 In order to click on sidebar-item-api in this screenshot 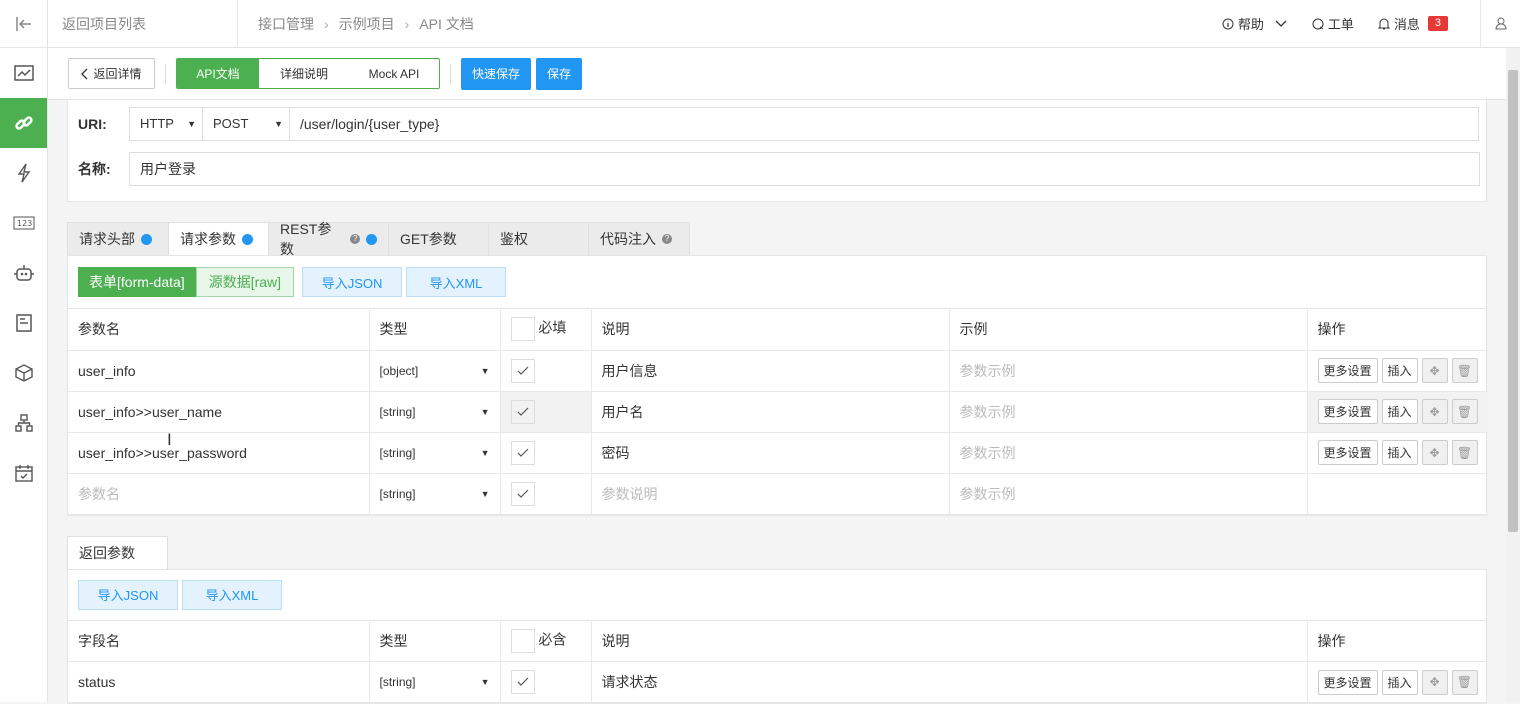, I will do `click(23, 123)`.